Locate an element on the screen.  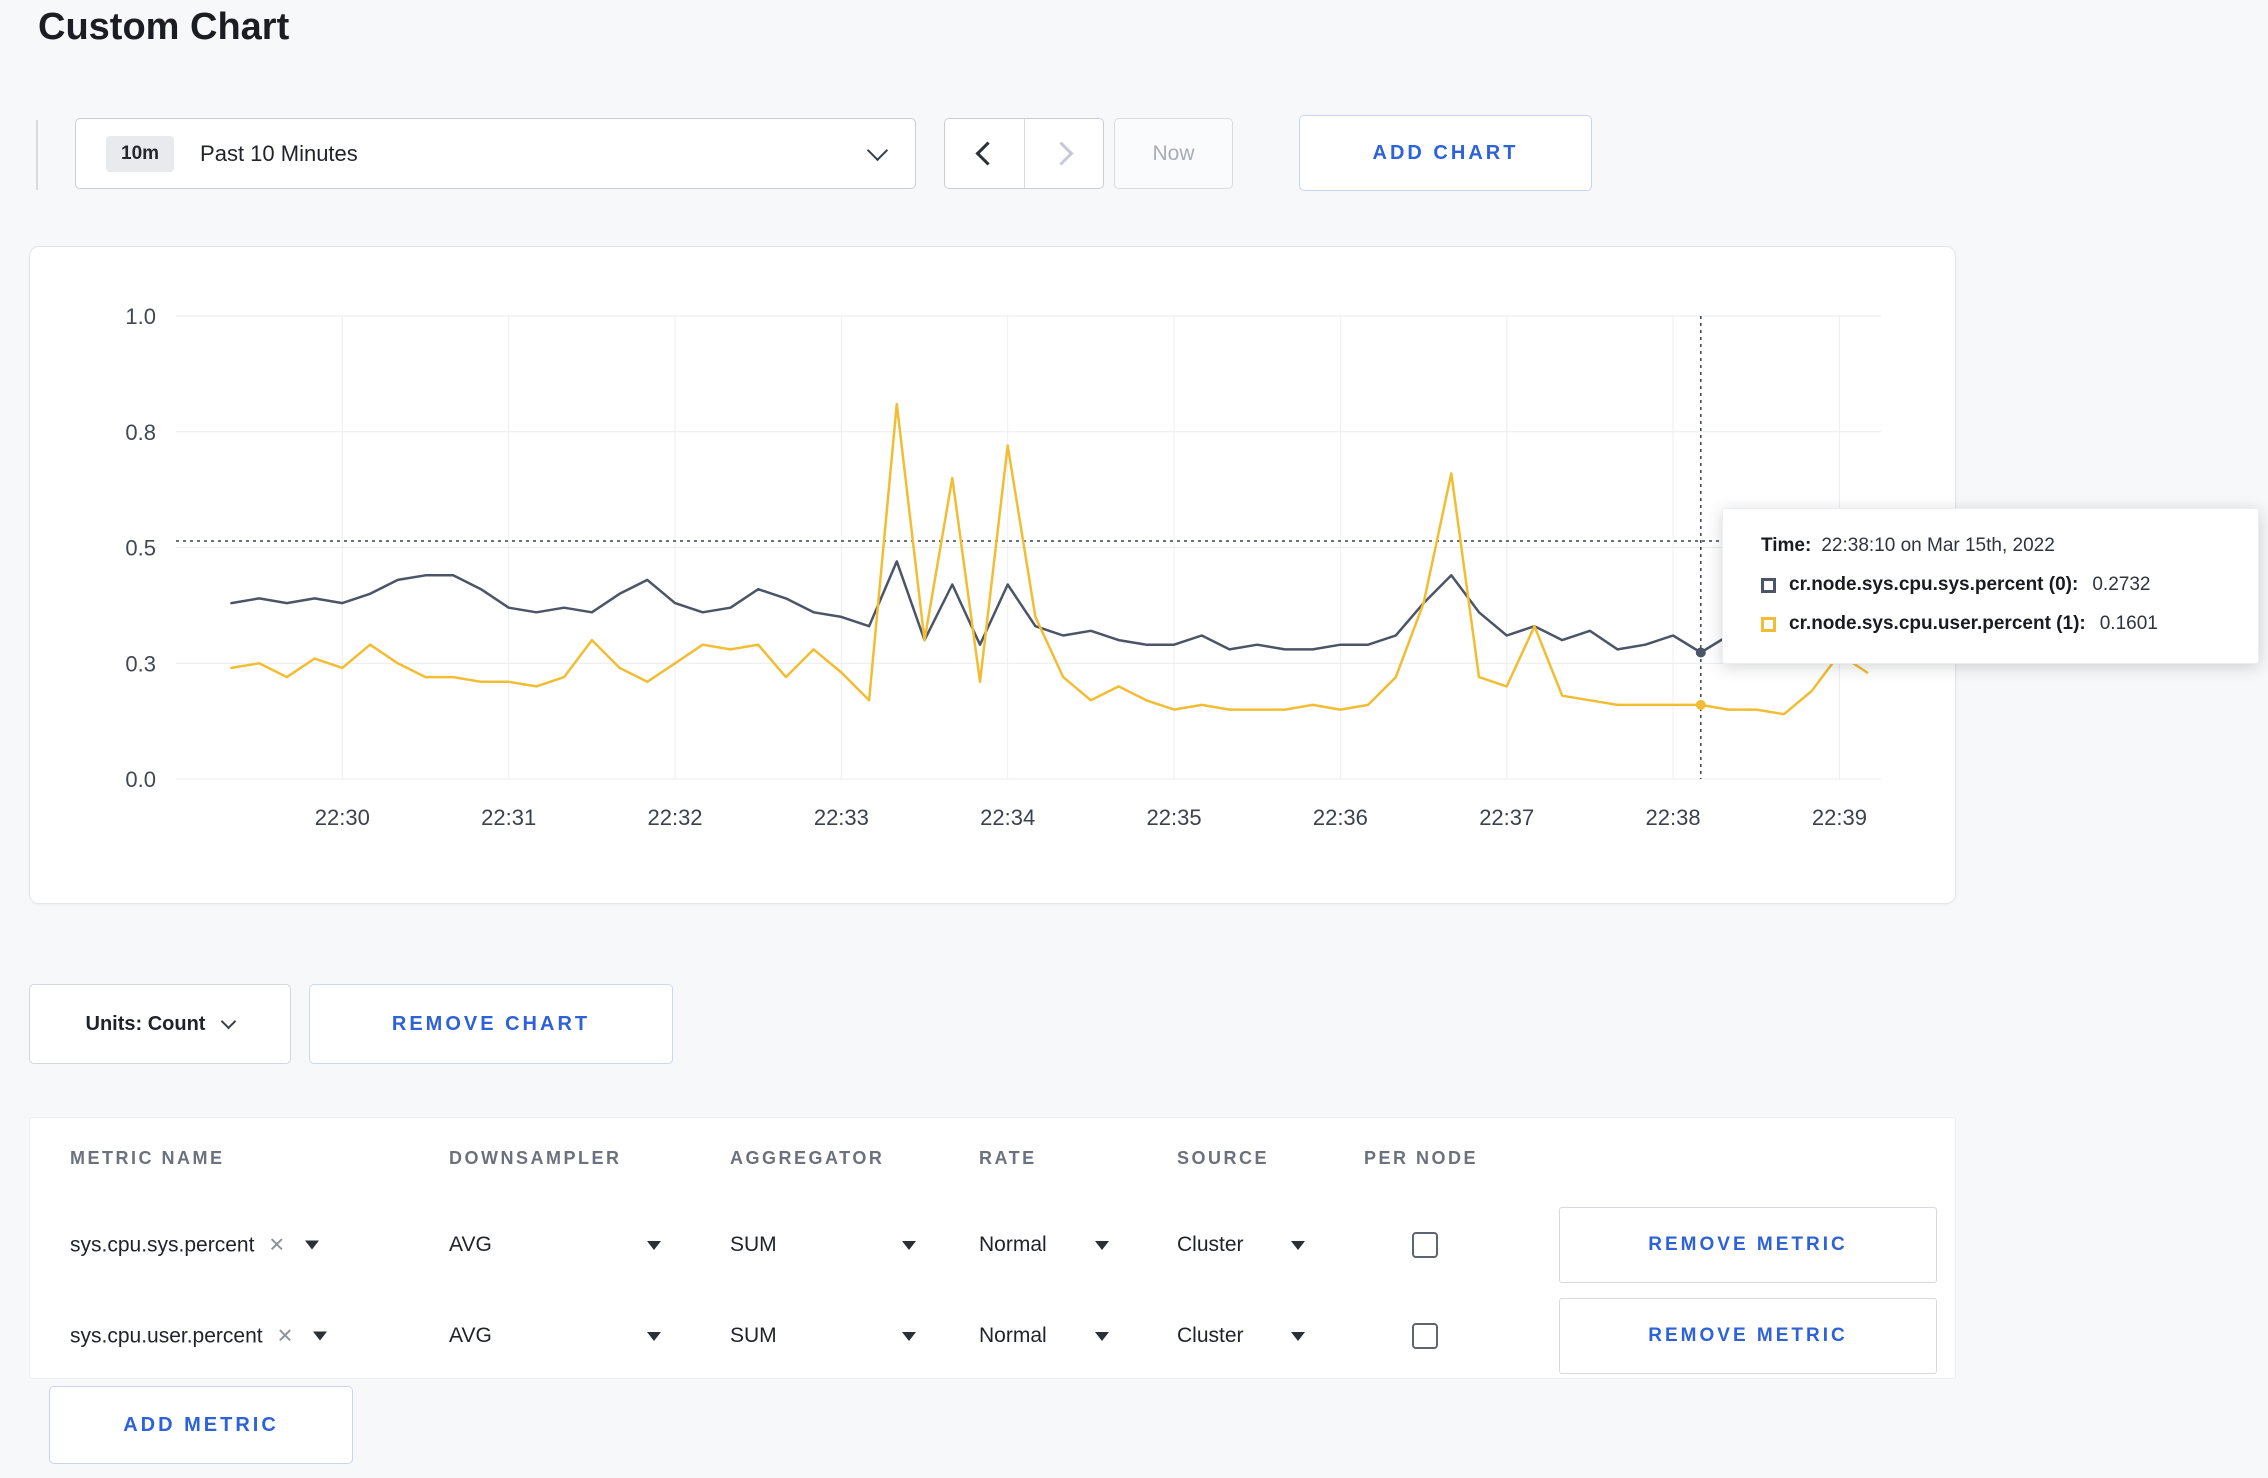
y-axis-tick-label: 0.3 is located at coordinates (140, 663).